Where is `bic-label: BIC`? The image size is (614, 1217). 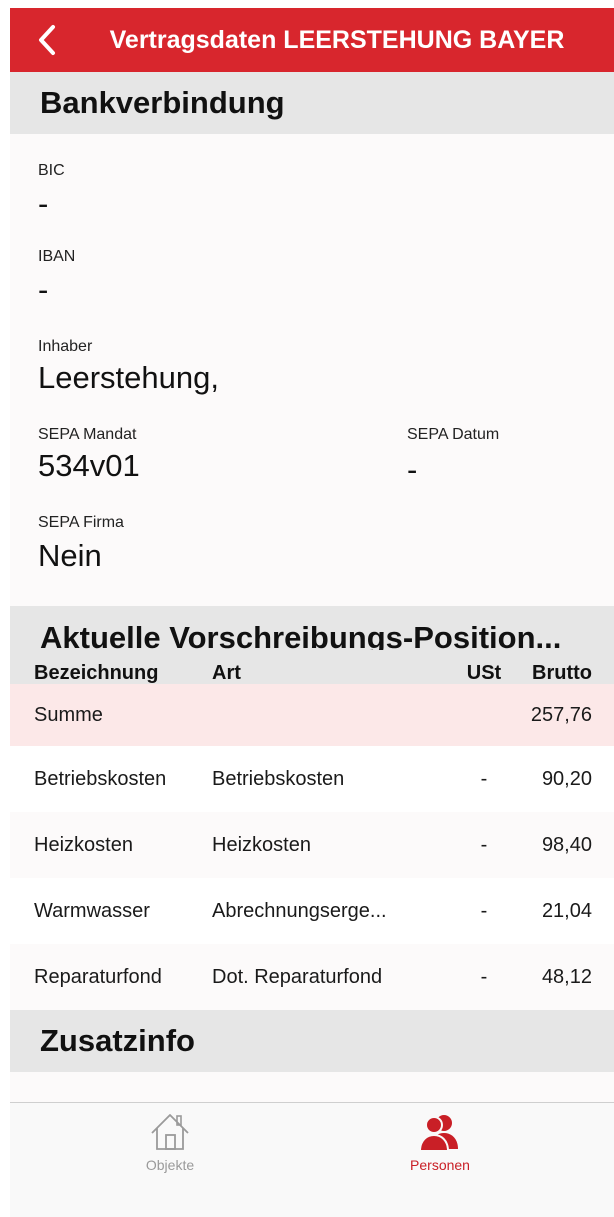
bic-label: BIC is located at coordinates (51, 170).